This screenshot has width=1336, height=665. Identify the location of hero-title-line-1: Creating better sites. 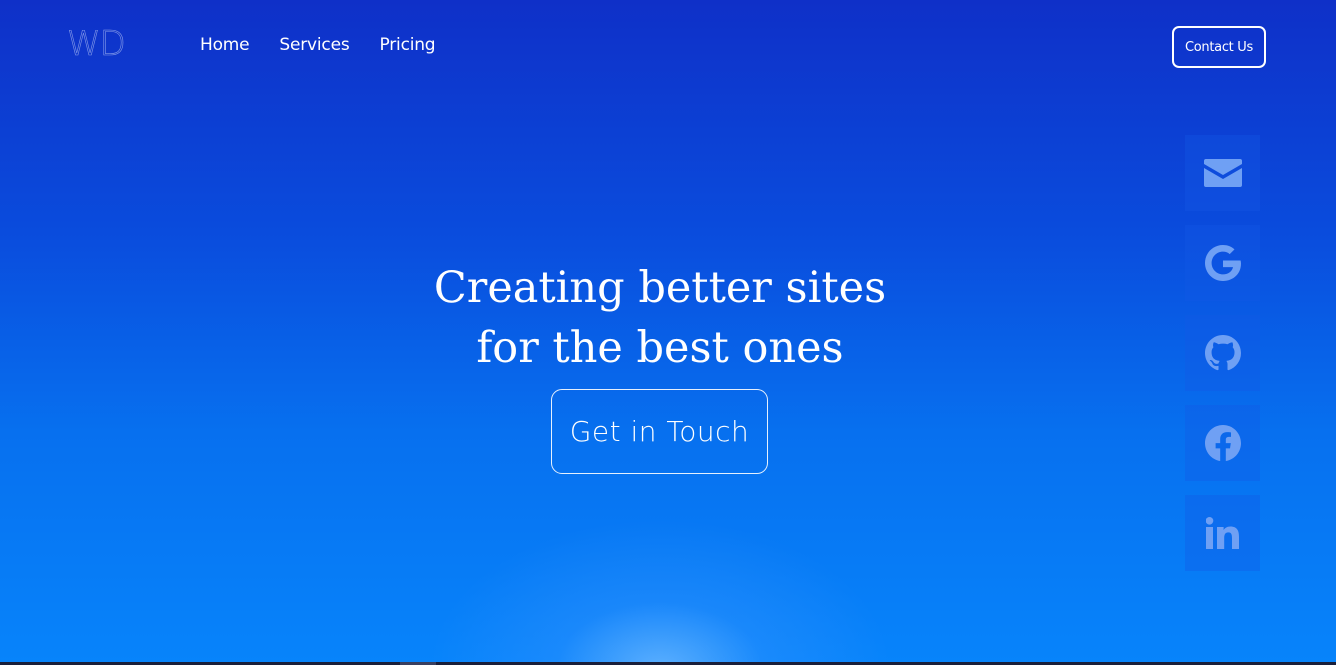
(660, 288).